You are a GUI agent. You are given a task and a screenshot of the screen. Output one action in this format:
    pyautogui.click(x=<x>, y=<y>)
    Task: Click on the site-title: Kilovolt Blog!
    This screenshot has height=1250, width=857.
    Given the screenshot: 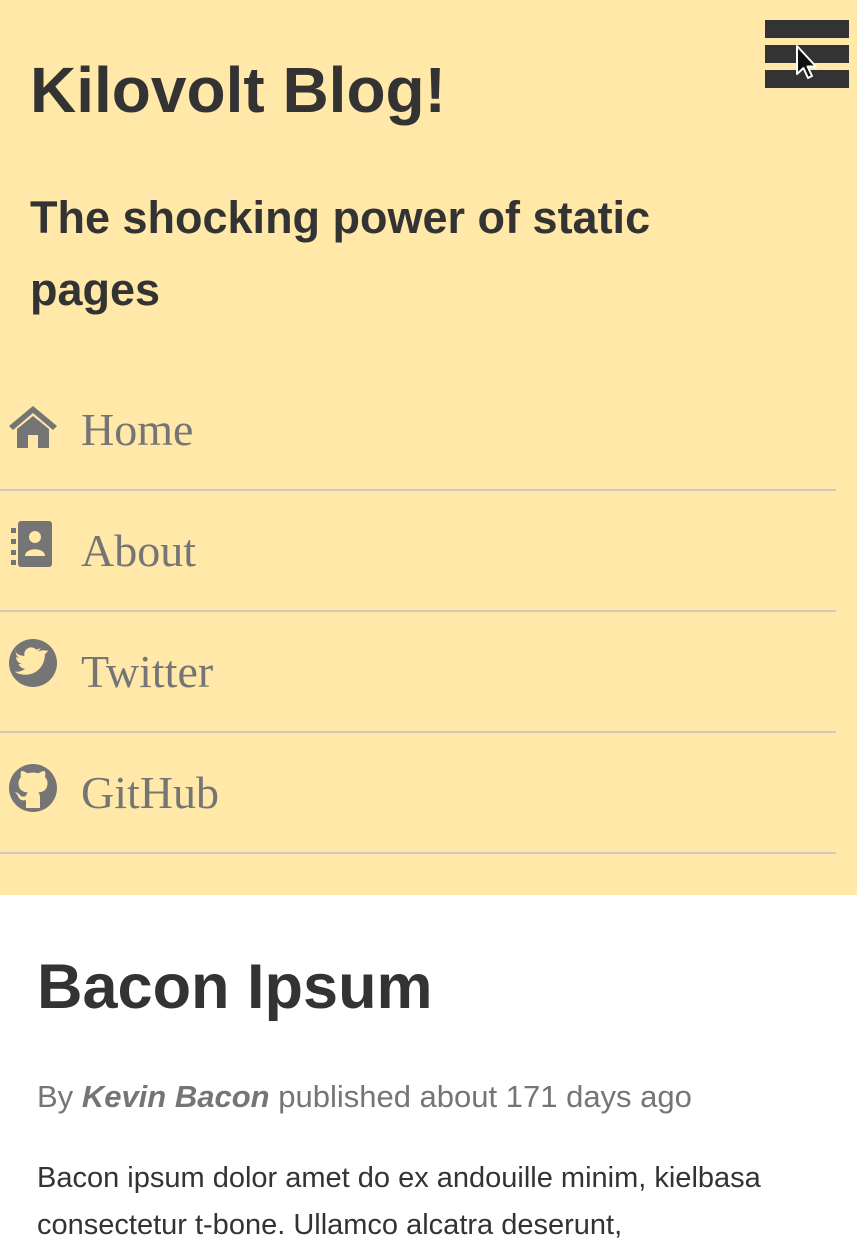 What is the action you would take?
    pyautogui.click(x=238, y=90)
    